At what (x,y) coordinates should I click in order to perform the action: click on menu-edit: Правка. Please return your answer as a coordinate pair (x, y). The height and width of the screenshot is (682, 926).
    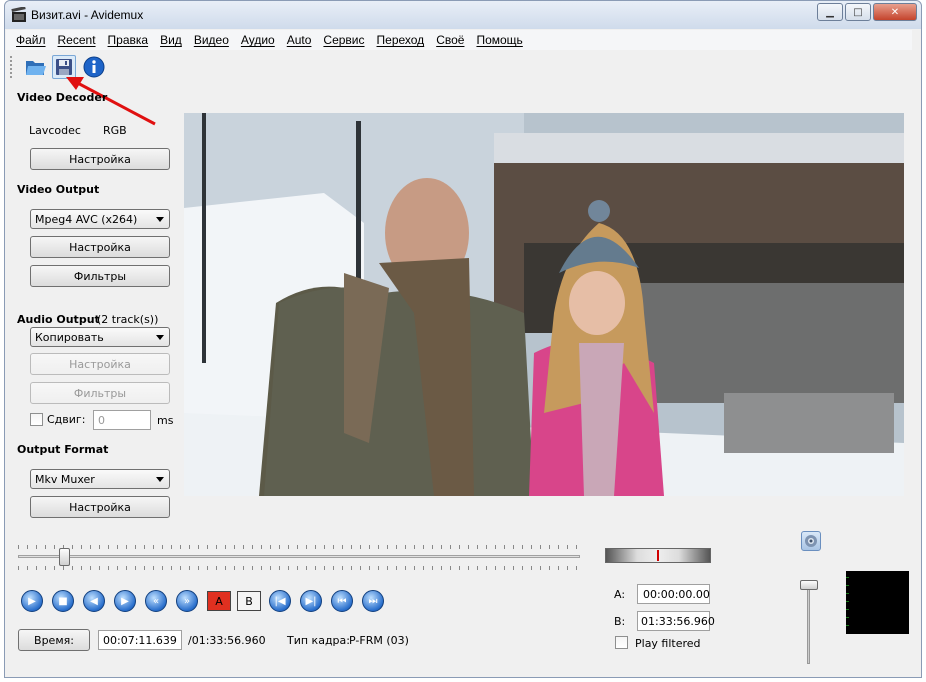
    Looking at the image, I should click on (128, 40).